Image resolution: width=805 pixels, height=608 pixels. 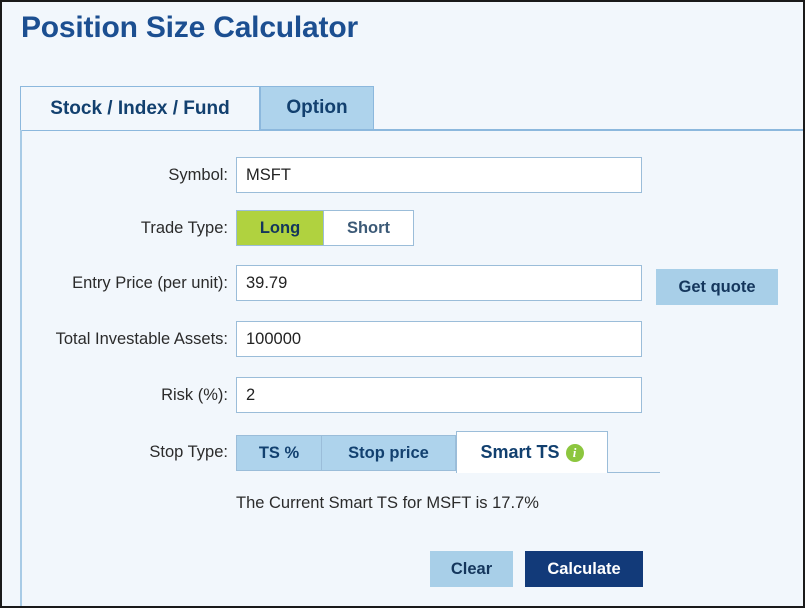 I want to click on stop-type-tab-ts-percent: TS %, so click(x=279, y=453).